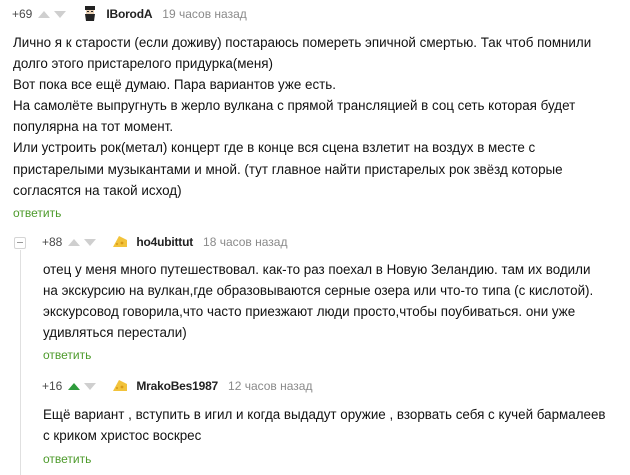 The width and height of the screenshot is (630, 475). I want to click on comment-header: +16 MrakoBes1987 12 часов назад, so click(177, 386).